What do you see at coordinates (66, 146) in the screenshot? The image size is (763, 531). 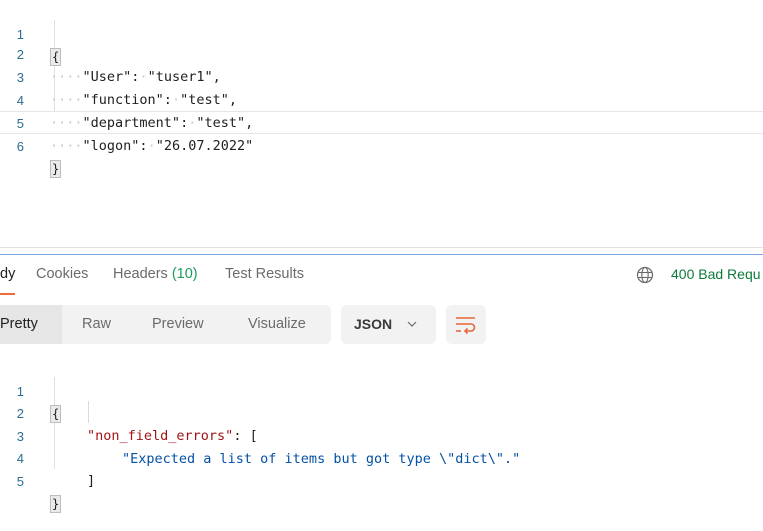 I see `indent-whitespace: ····` at bounding box center [66, 146].